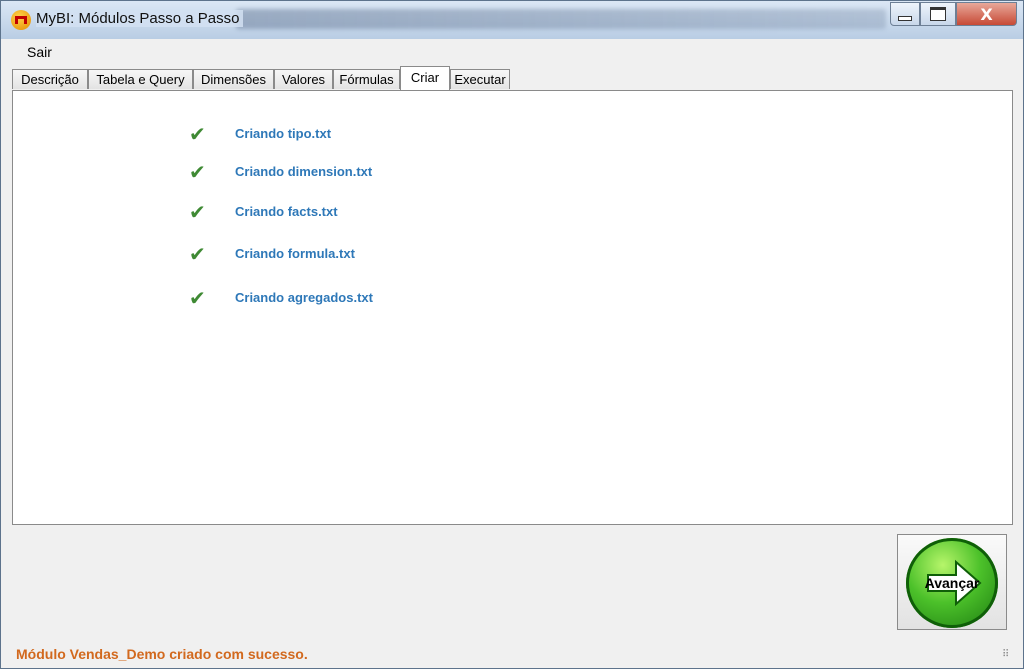 The width and height of the screenshot is (1024, 669). I want to click on status-message: Módulo Vendas_Demo criado com sucesso., so click(162, 654).